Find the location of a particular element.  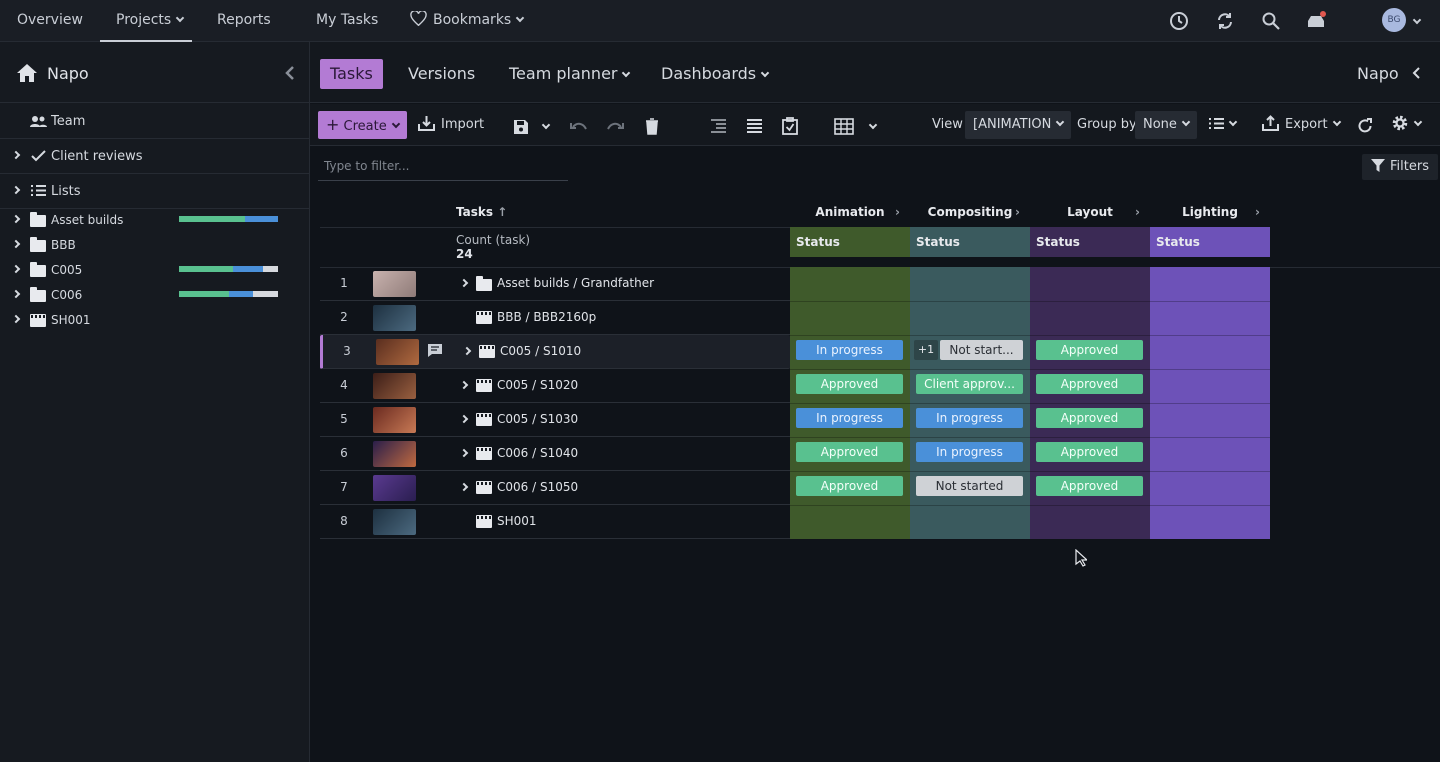

table-row: 4 C005 / S1020 is located at coordinates (555, 386).